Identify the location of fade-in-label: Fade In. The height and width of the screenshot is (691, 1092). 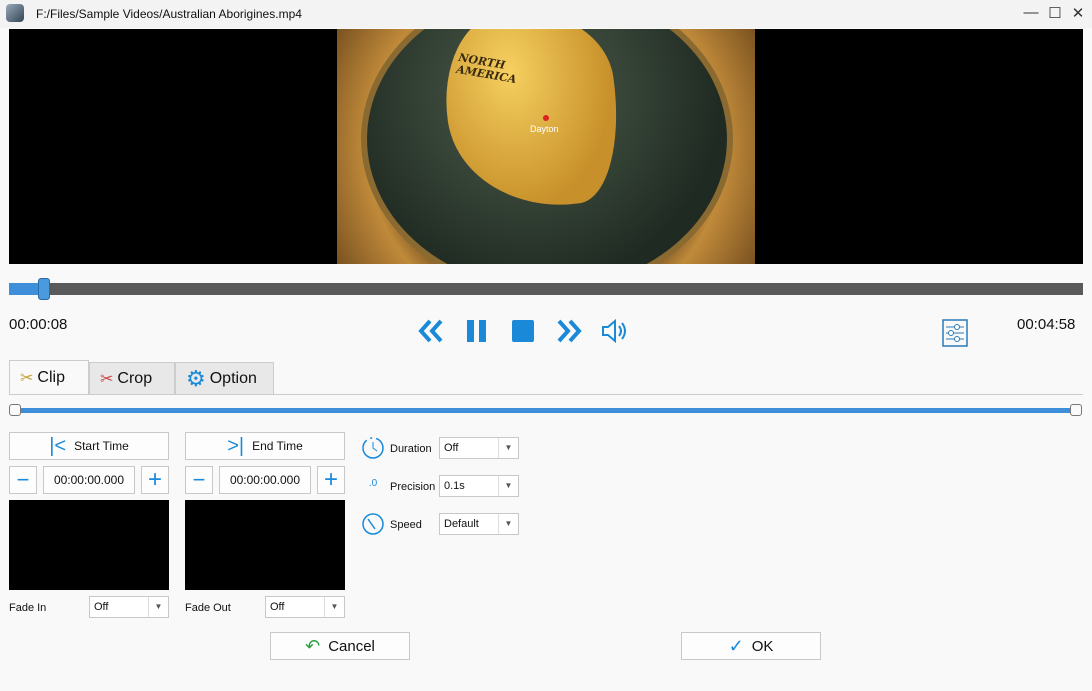
(28, 608).